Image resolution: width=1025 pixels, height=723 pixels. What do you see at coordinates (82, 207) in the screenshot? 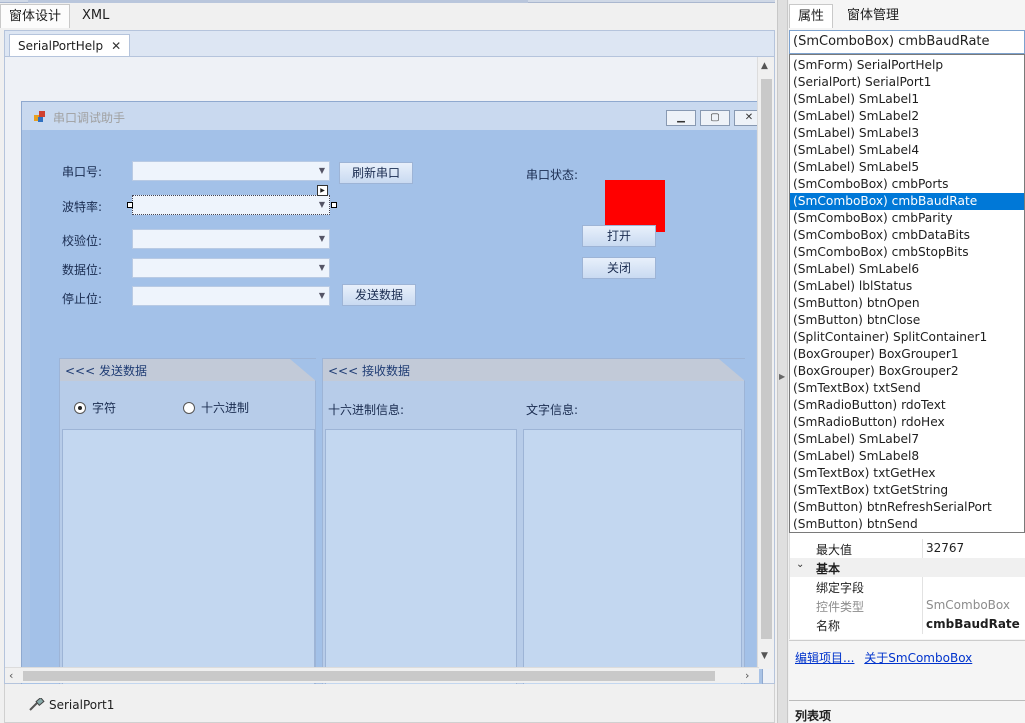
I see `baud-label: 波特率:` at bounding box center [82, 207].